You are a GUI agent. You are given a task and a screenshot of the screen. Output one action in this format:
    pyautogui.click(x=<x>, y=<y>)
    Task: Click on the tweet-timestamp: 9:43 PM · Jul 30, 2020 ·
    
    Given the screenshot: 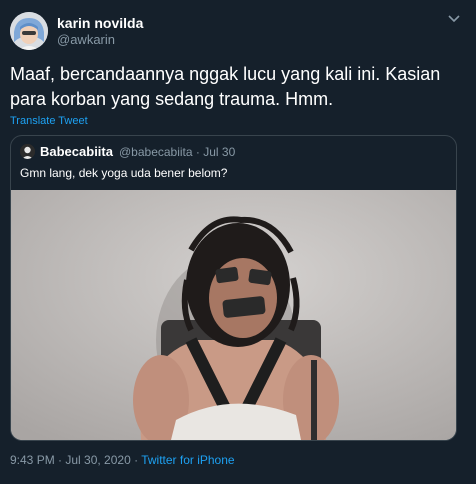 What is the action you would take?
    pyautogui.click(x=75, y=460)
    